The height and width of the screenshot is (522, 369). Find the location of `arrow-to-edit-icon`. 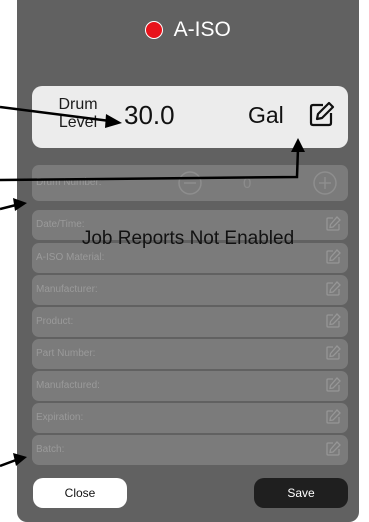

arrow-to-edit-icon is located at coordinates (152, 160).